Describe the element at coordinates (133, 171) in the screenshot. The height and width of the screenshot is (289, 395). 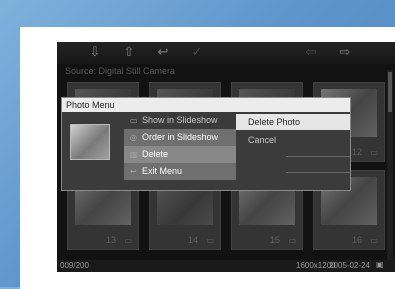
I see `exit-icon: ↩` at that location.